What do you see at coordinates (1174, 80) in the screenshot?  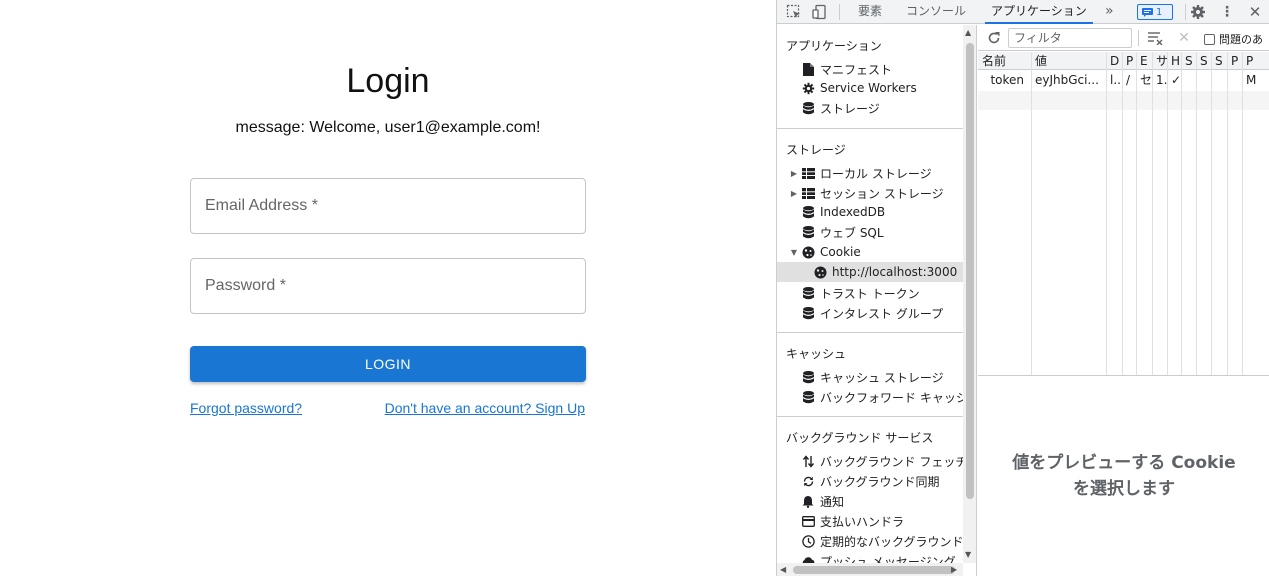 I see `table-cell: ✓` at bounding box center [1174, 80].